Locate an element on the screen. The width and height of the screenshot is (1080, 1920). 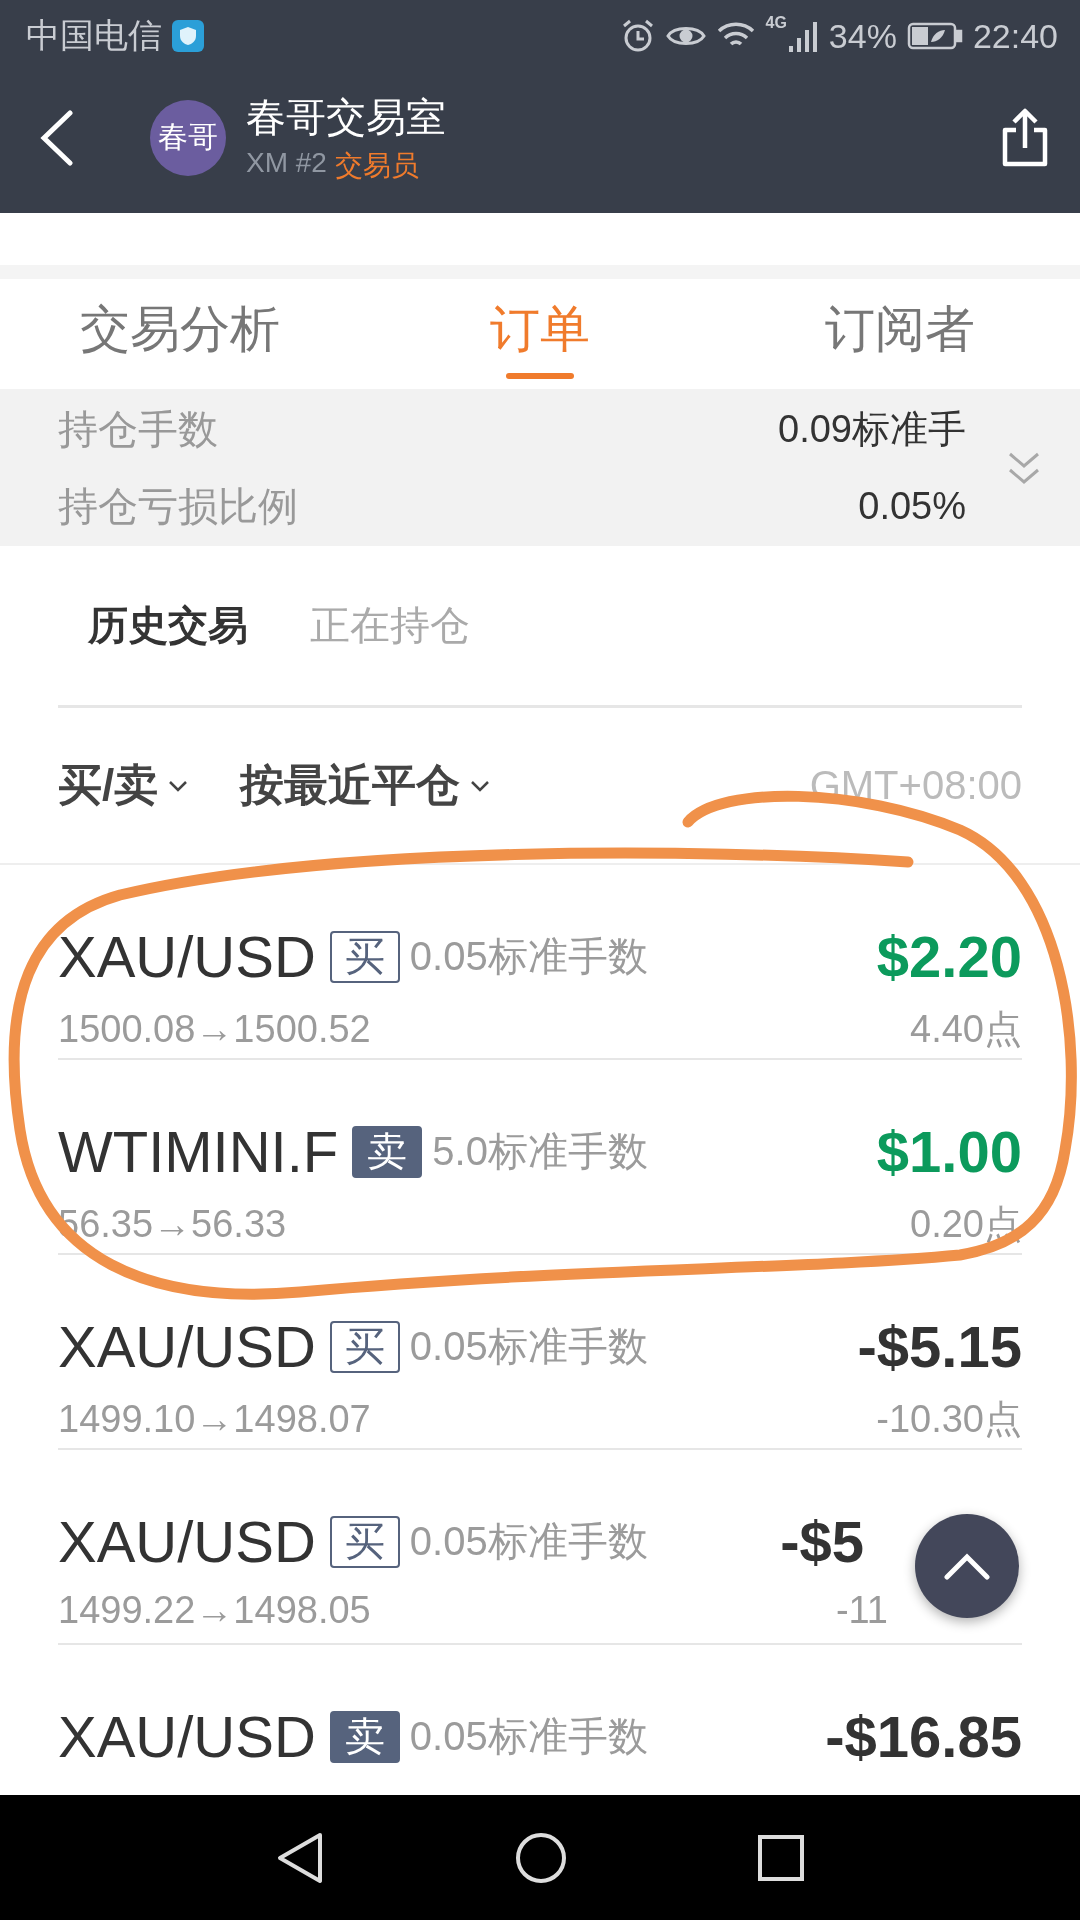
role-label: 交易员 is located at coordinates (376, 166).